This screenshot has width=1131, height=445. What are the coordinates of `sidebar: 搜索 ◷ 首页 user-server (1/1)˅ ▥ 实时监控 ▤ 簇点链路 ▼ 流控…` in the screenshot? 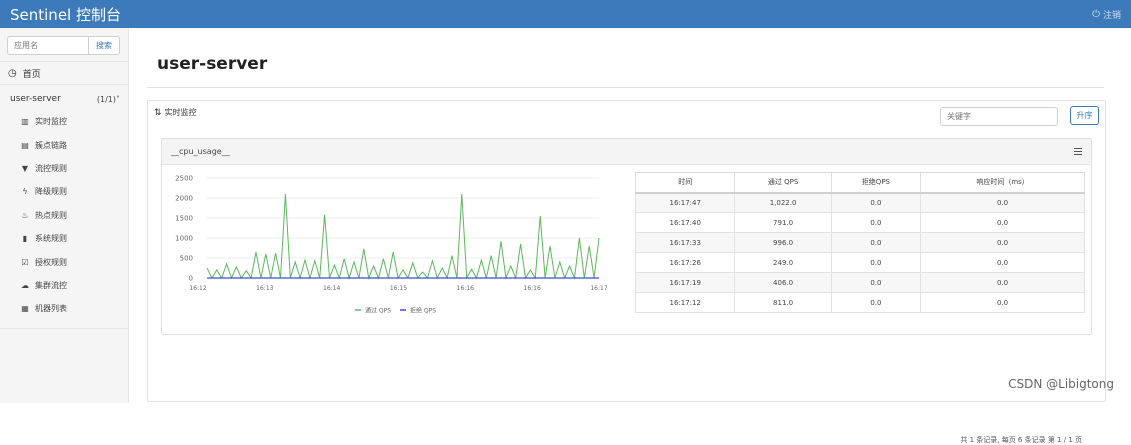 It's located at (64, 215).